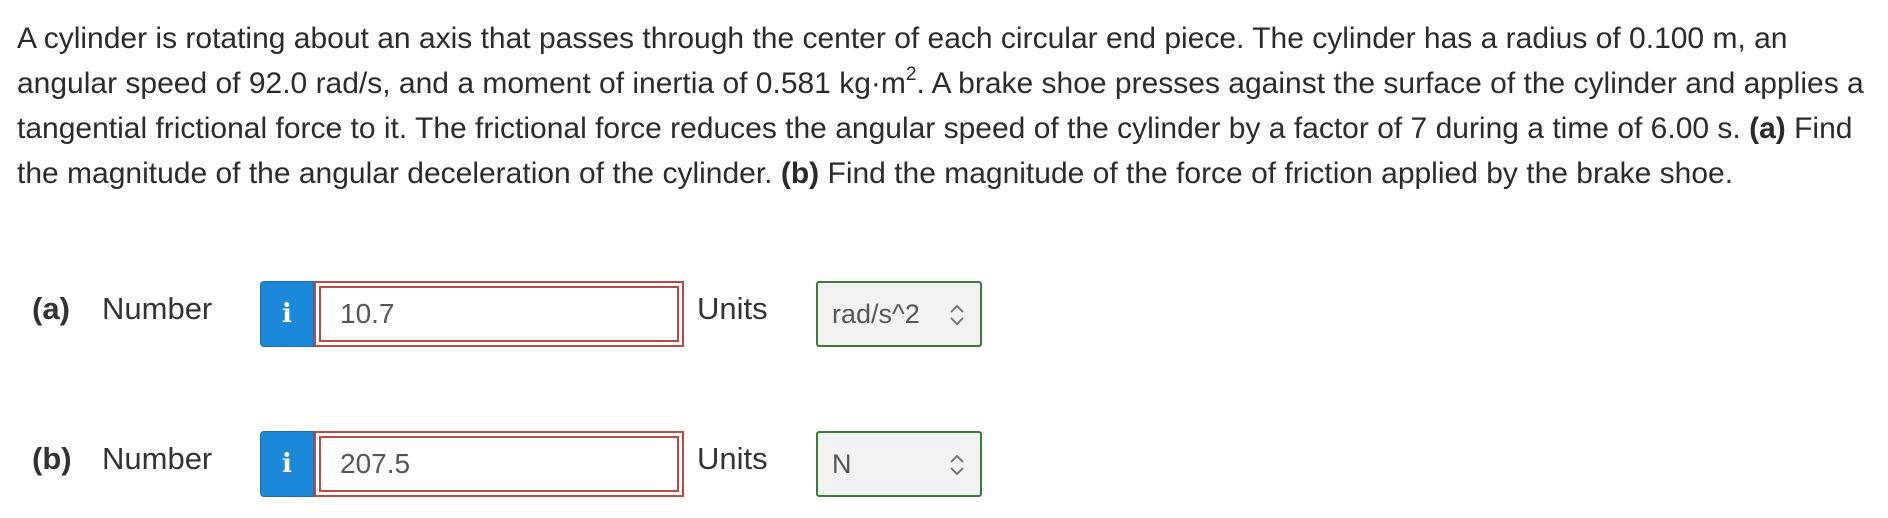  What do you see at coordinates (1767, 128) in the screenshot?
I see `part-a-tag: (a)` at bounding box center [1767, 128].